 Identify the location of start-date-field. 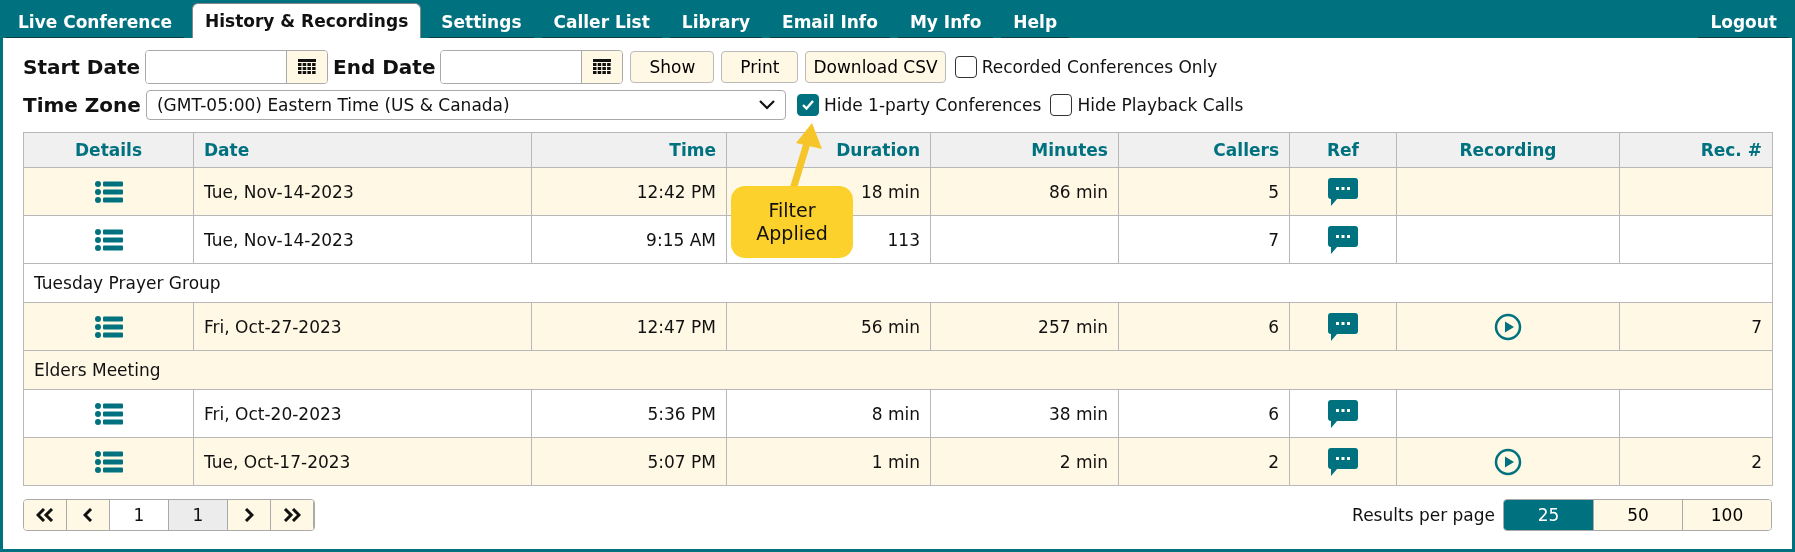
(237, 67).